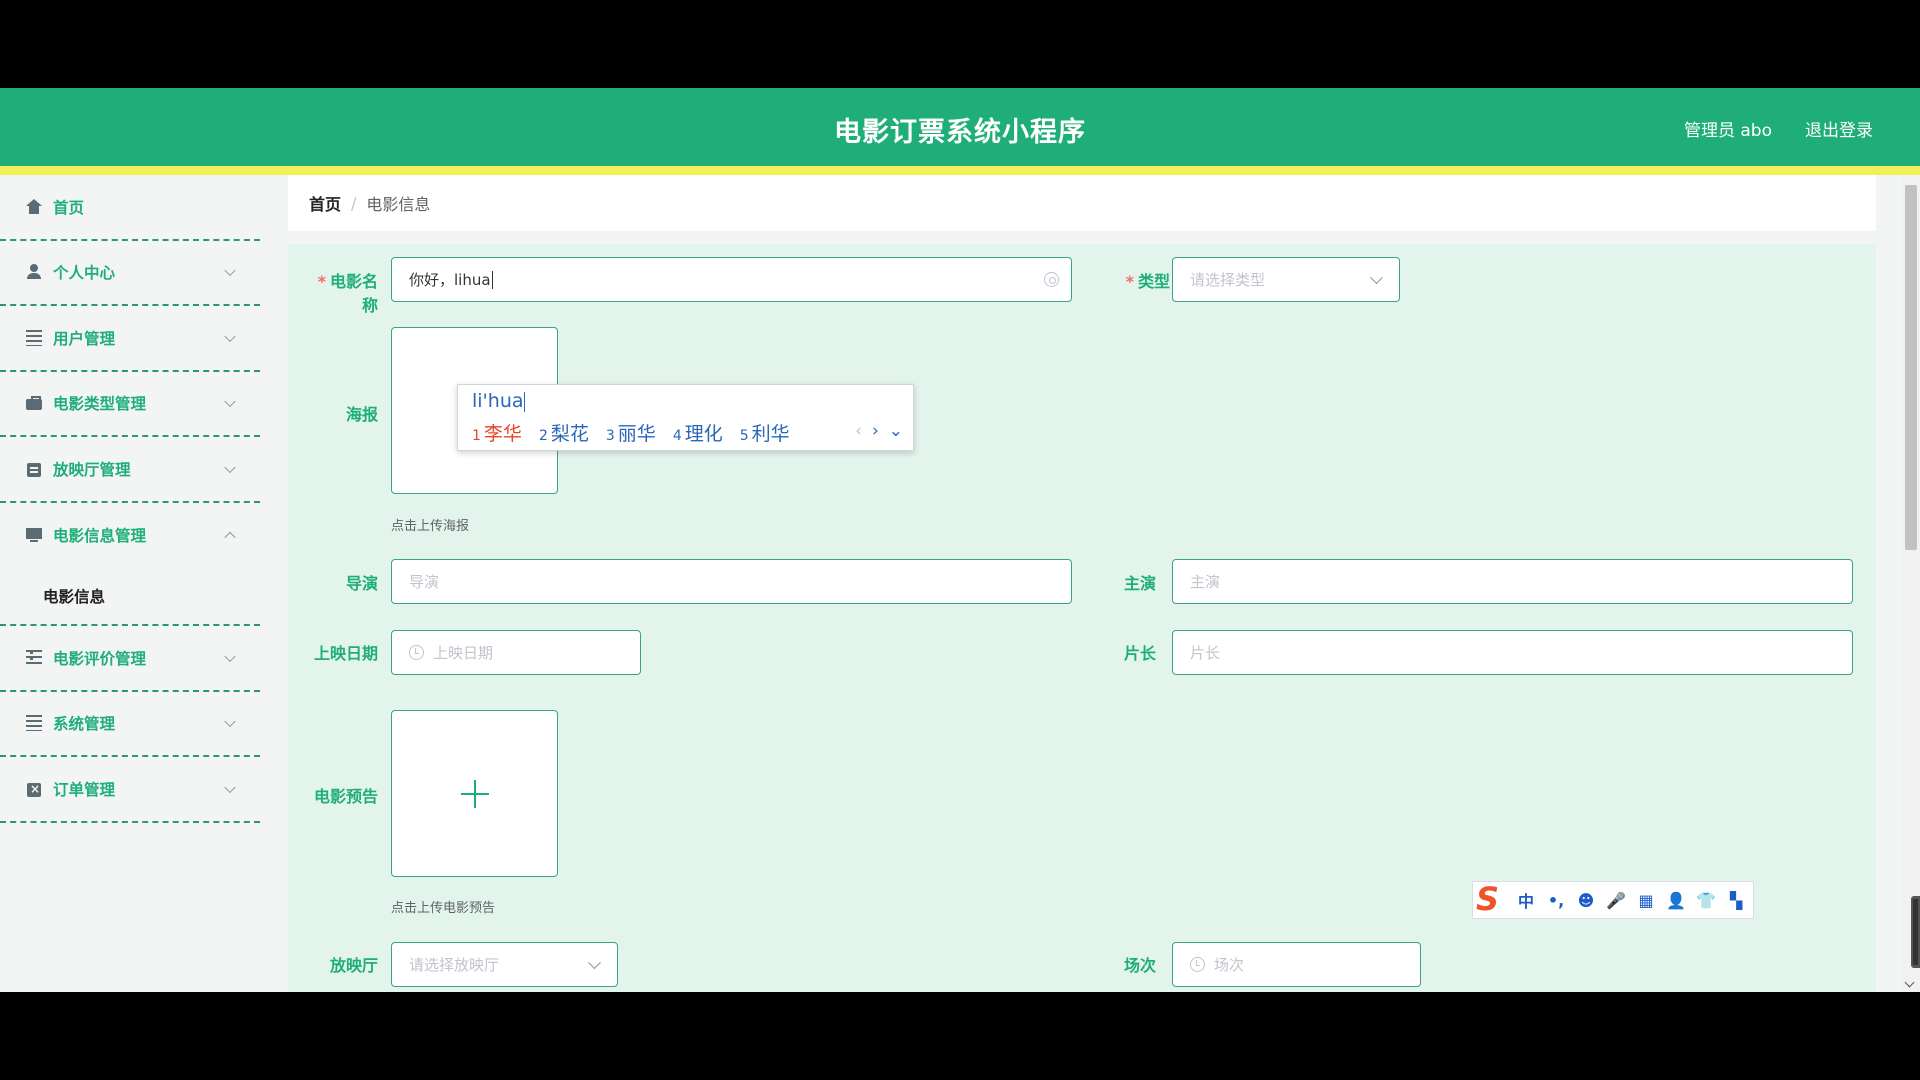 Image resolution: width=1920 pixels, height=1080 pixels. I want to click on vertical-scrollbar, so click(1911, 583).